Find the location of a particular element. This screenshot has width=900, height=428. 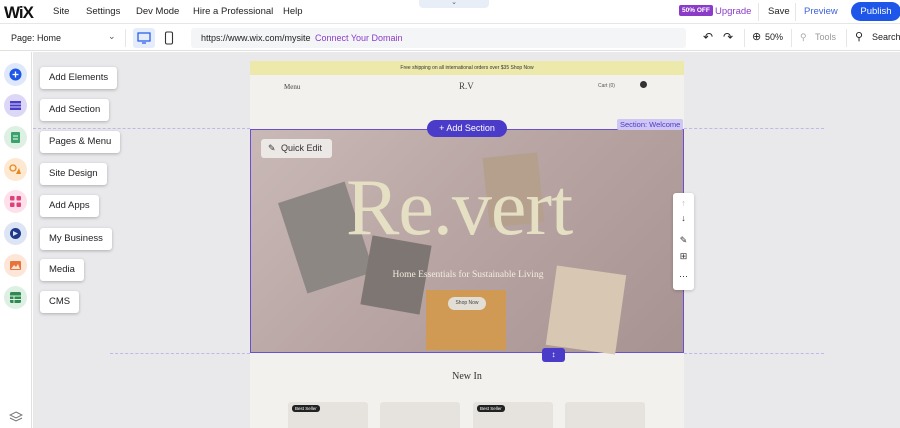

site-menu-link: Menu is located at coordinates (292, 87).